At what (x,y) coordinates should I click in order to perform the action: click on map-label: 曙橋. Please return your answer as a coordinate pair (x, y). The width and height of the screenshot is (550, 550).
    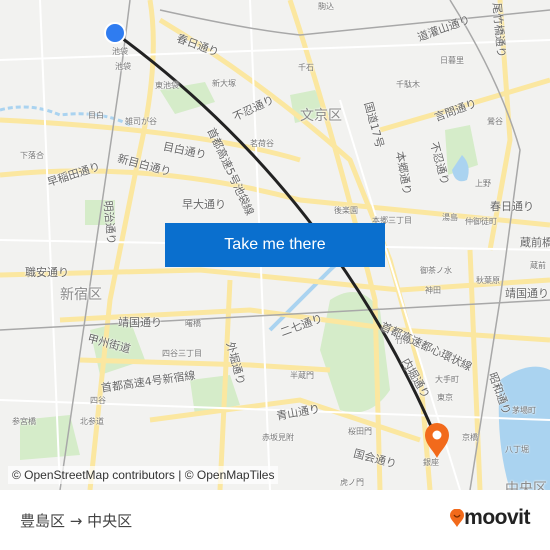
    Looking at the image, I should click on (193, 323).